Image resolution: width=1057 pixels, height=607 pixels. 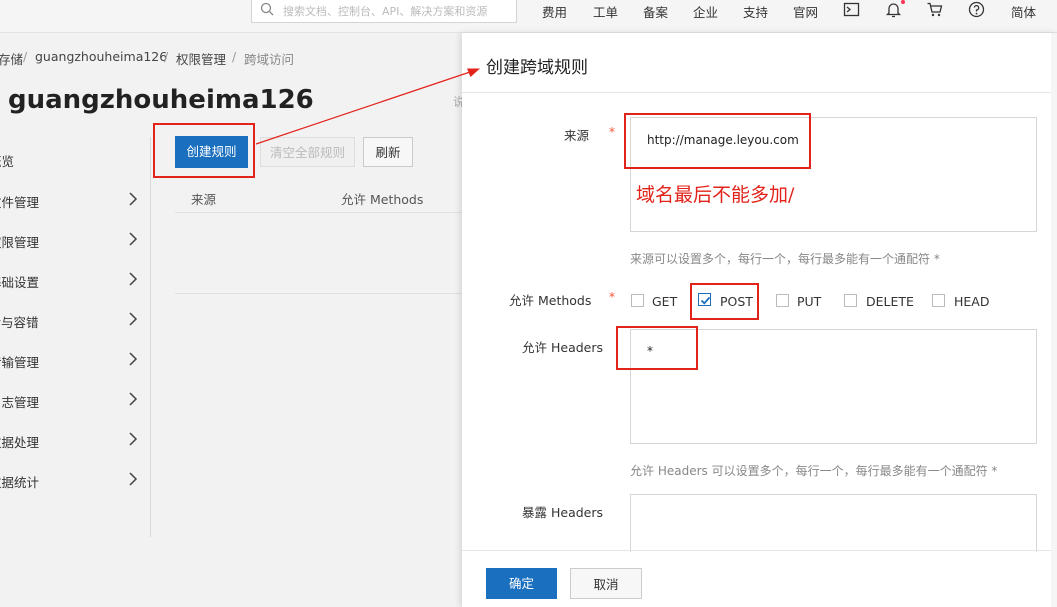 What do you see at coordinates (655, 11) in the screenshot?
I see `nav-link-filing: 备案` at bounding box center [655, 11].